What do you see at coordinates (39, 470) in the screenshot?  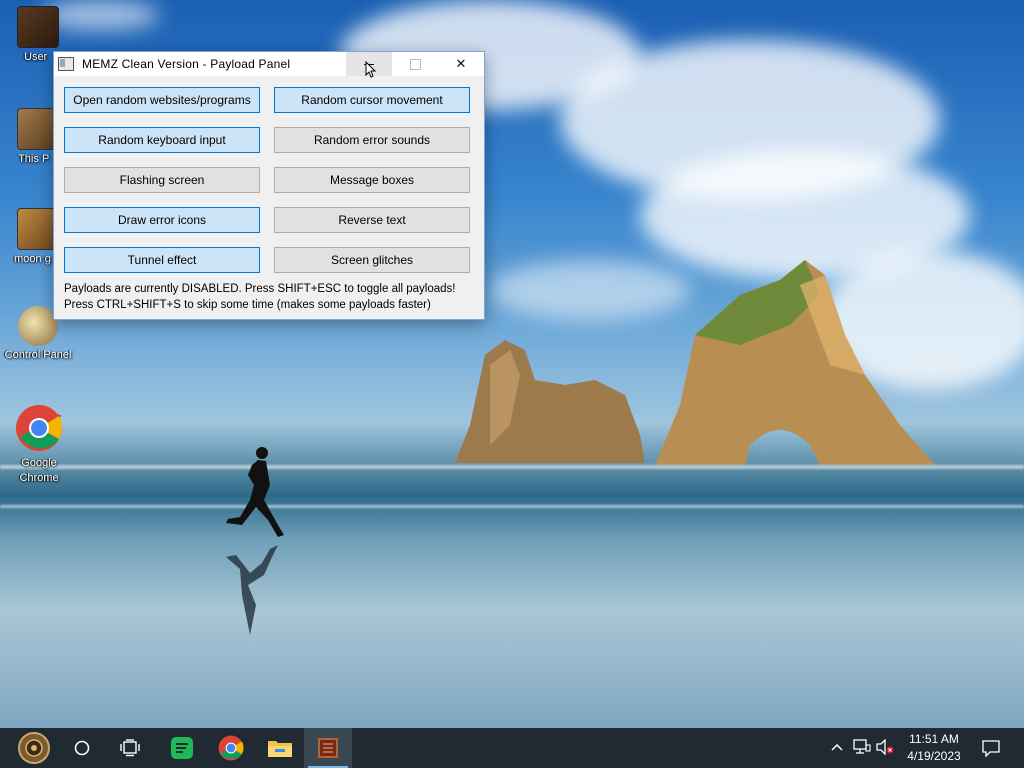 I see `desktop-icon-label: Google Chrome` at bounding box center [39, 470].